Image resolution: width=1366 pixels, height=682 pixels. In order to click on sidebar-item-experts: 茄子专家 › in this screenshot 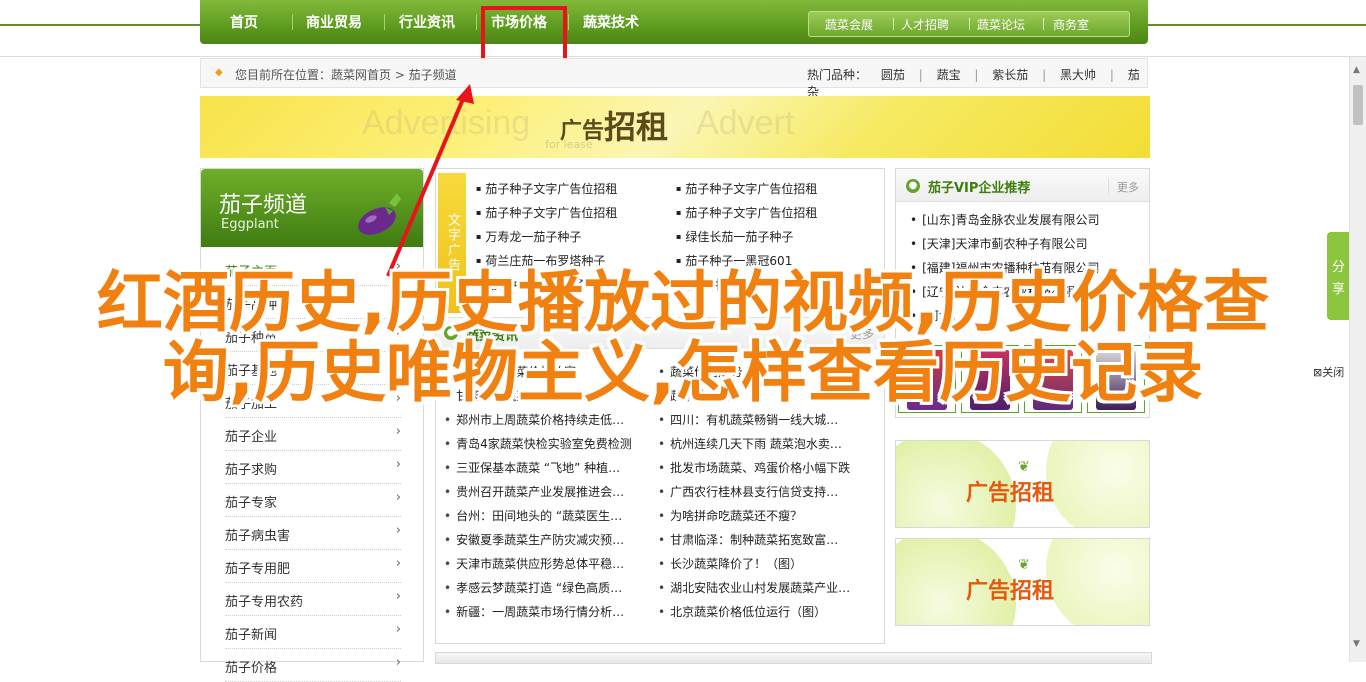, I will do `click(313, 500)`.